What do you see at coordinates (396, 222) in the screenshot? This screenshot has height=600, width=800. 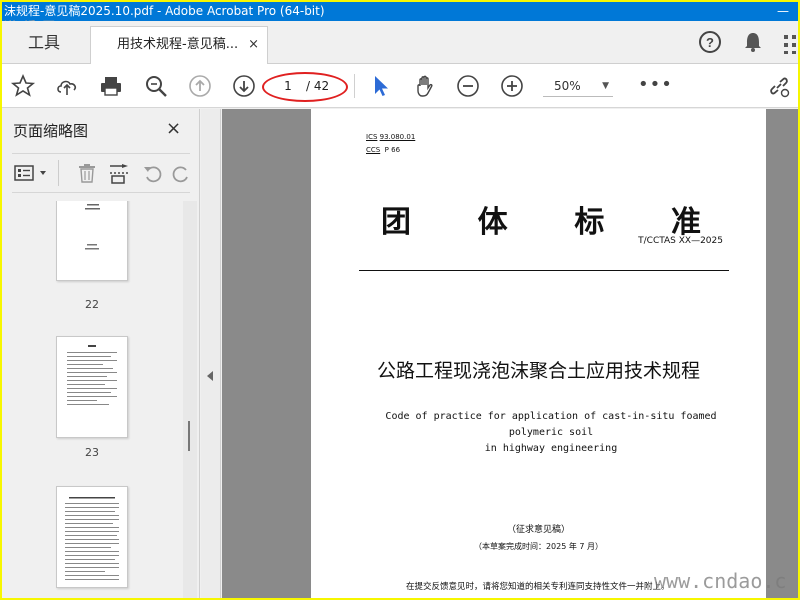 I see `heading-char: 团` at bounding box center [396, 222].